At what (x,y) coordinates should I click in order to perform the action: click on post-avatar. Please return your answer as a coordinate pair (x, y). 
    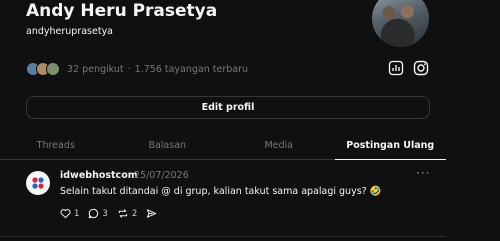
    Looking at the image, I should click on (38, 183).